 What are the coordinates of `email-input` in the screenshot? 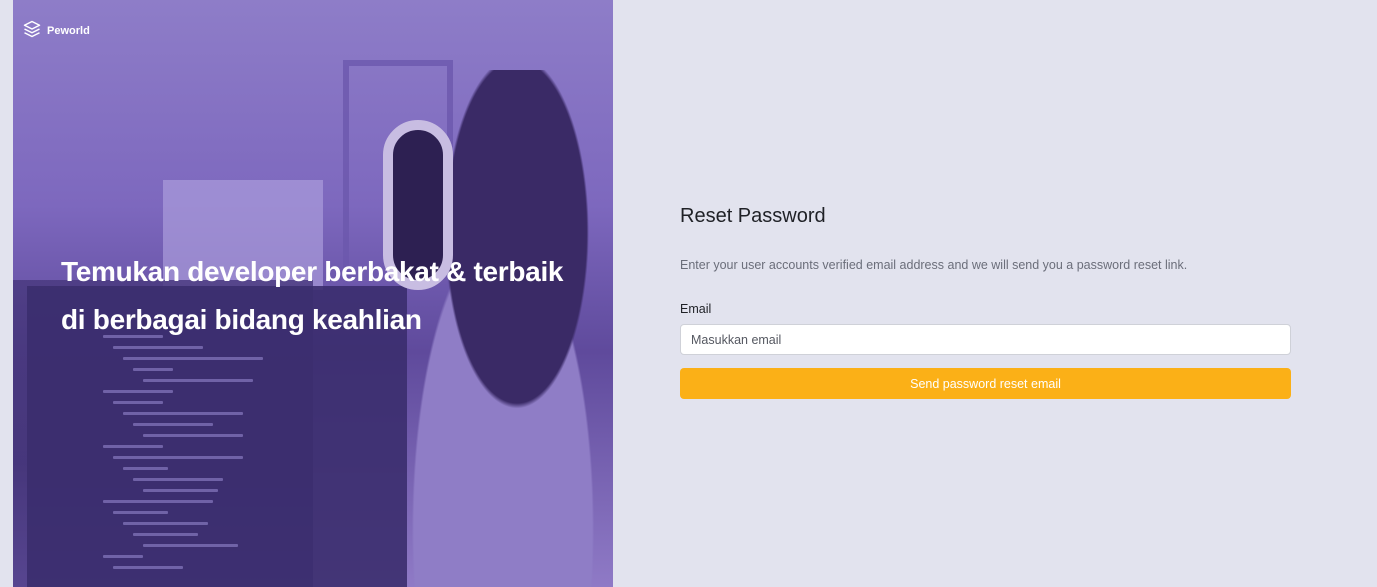 It's located at (985, 339).